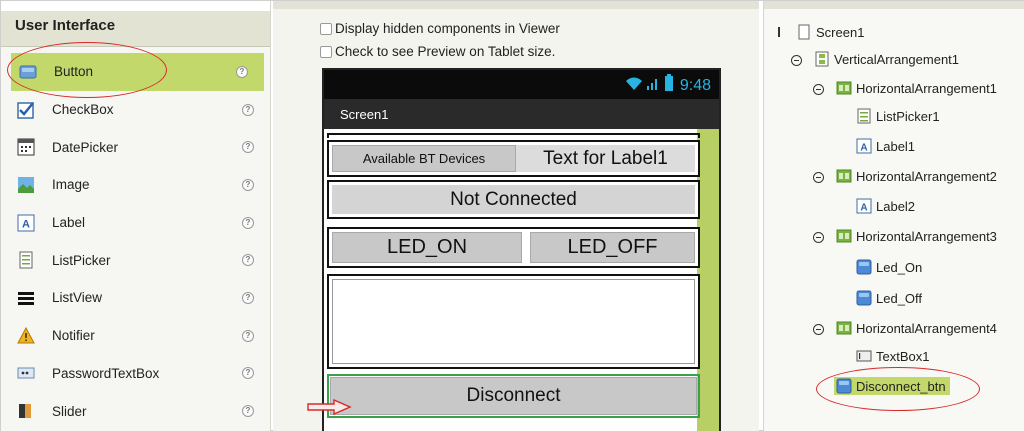  I want to click on option-tablet-preview: Check to see Preview on Tablet size., so click(437, 51).